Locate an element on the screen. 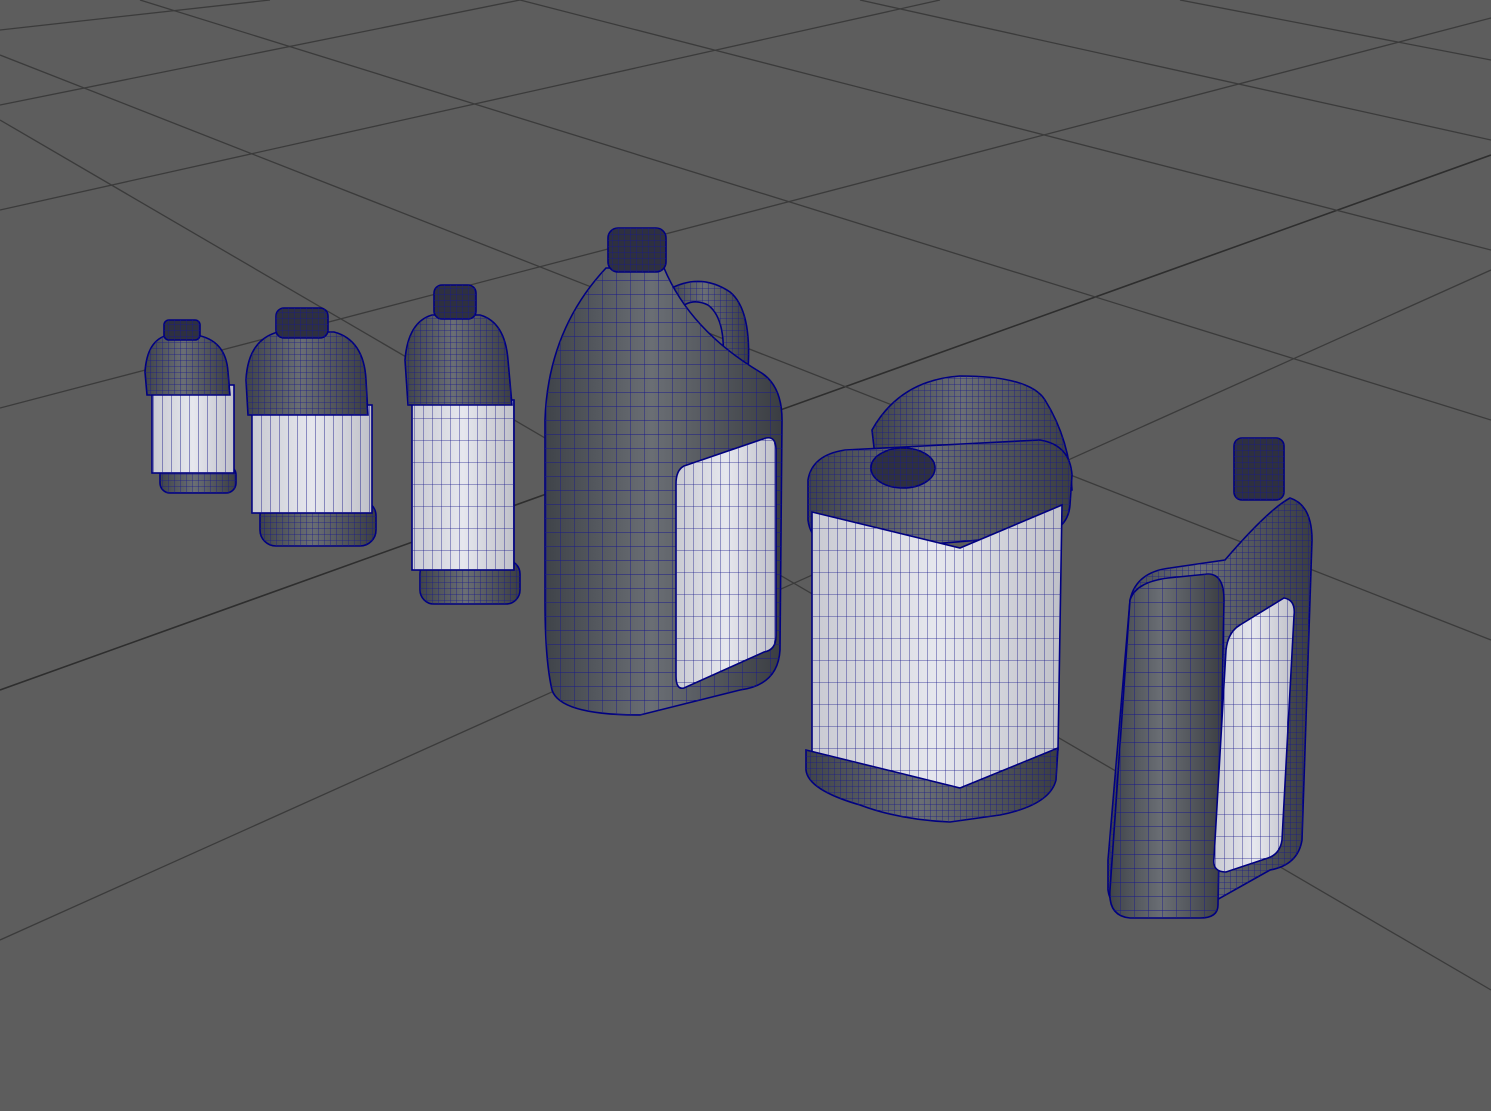 The height and width of the screenshot is (1111, 1491). tall-bottle is located at coordinates (462, 444).